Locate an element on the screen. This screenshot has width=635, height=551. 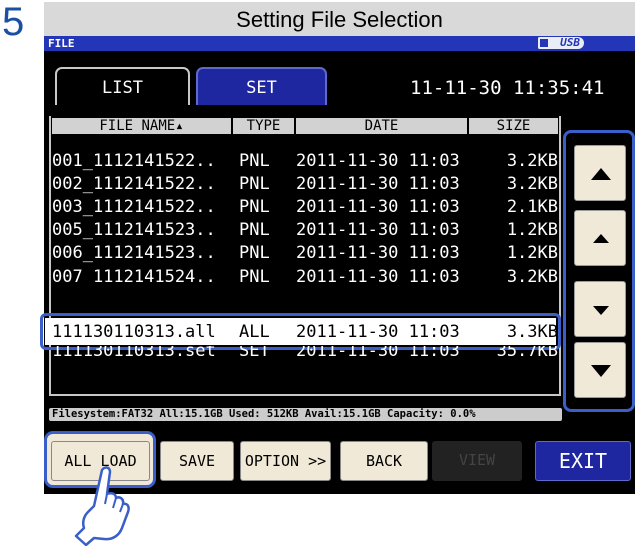
exit-button: EXIT is located at coordinates (583, 461).